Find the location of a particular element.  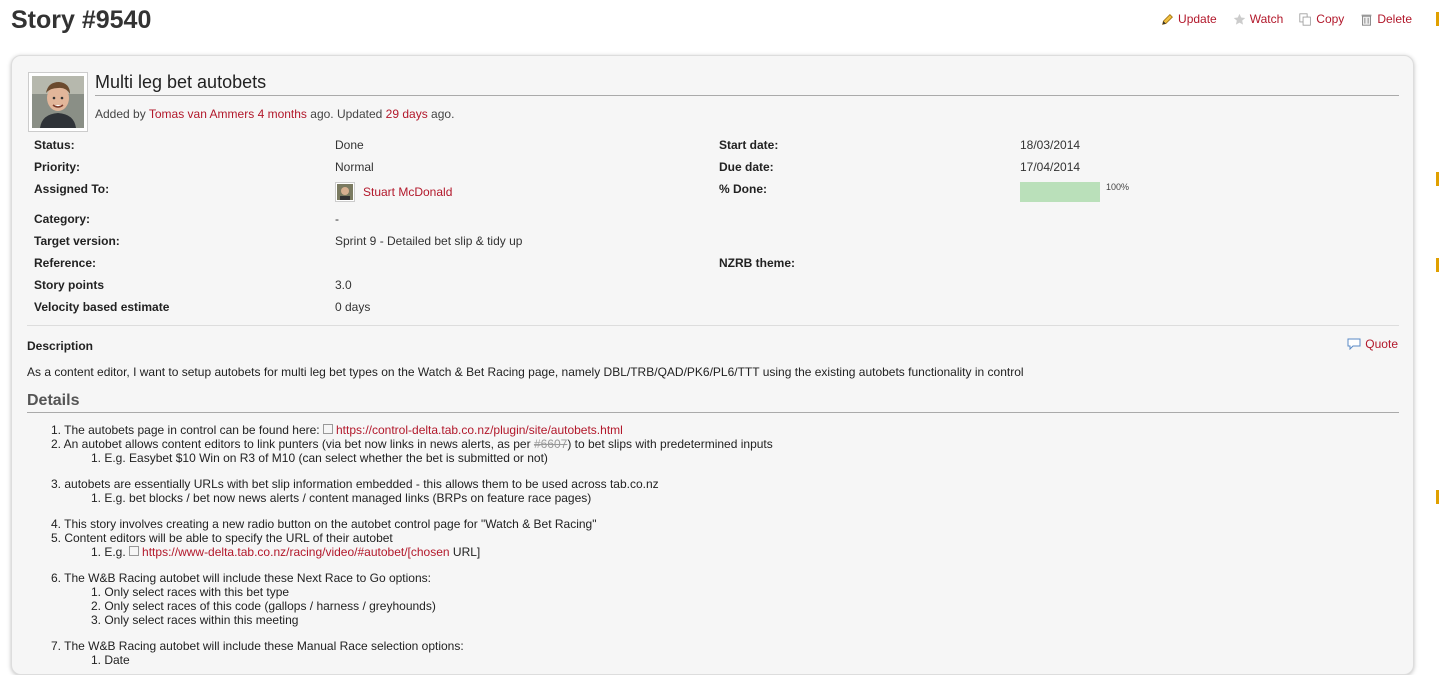

sidebar-edge is located at coordinates (1439, 330).